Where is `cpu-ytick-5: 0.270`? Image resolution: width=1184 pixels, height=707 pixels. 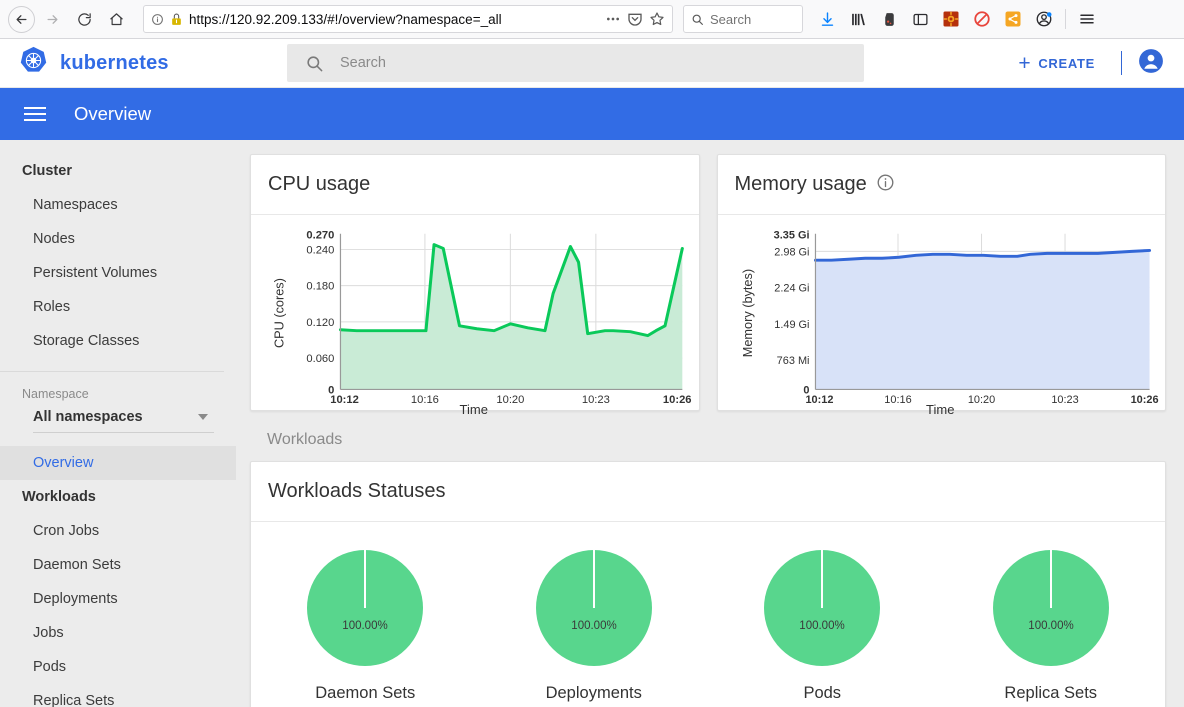
cpu-ytick-5: 0.270 is located at coordinates (320, 236).